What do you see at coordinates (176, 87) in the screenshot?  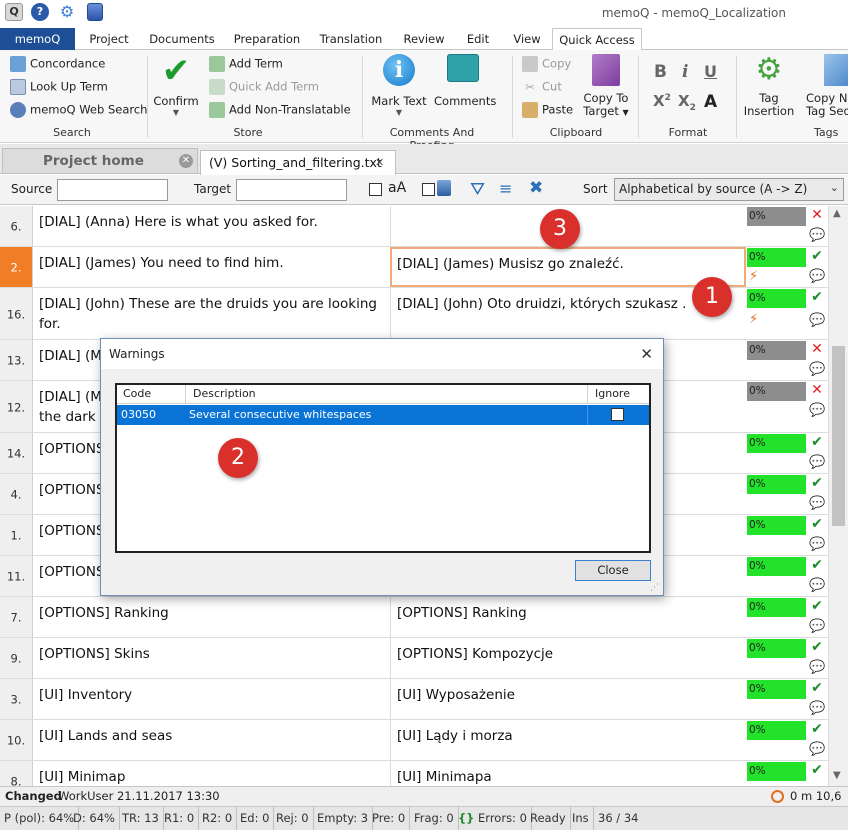 I see `confirm-button: ✔ Confirm ▼` at bounding box center [176, 87].